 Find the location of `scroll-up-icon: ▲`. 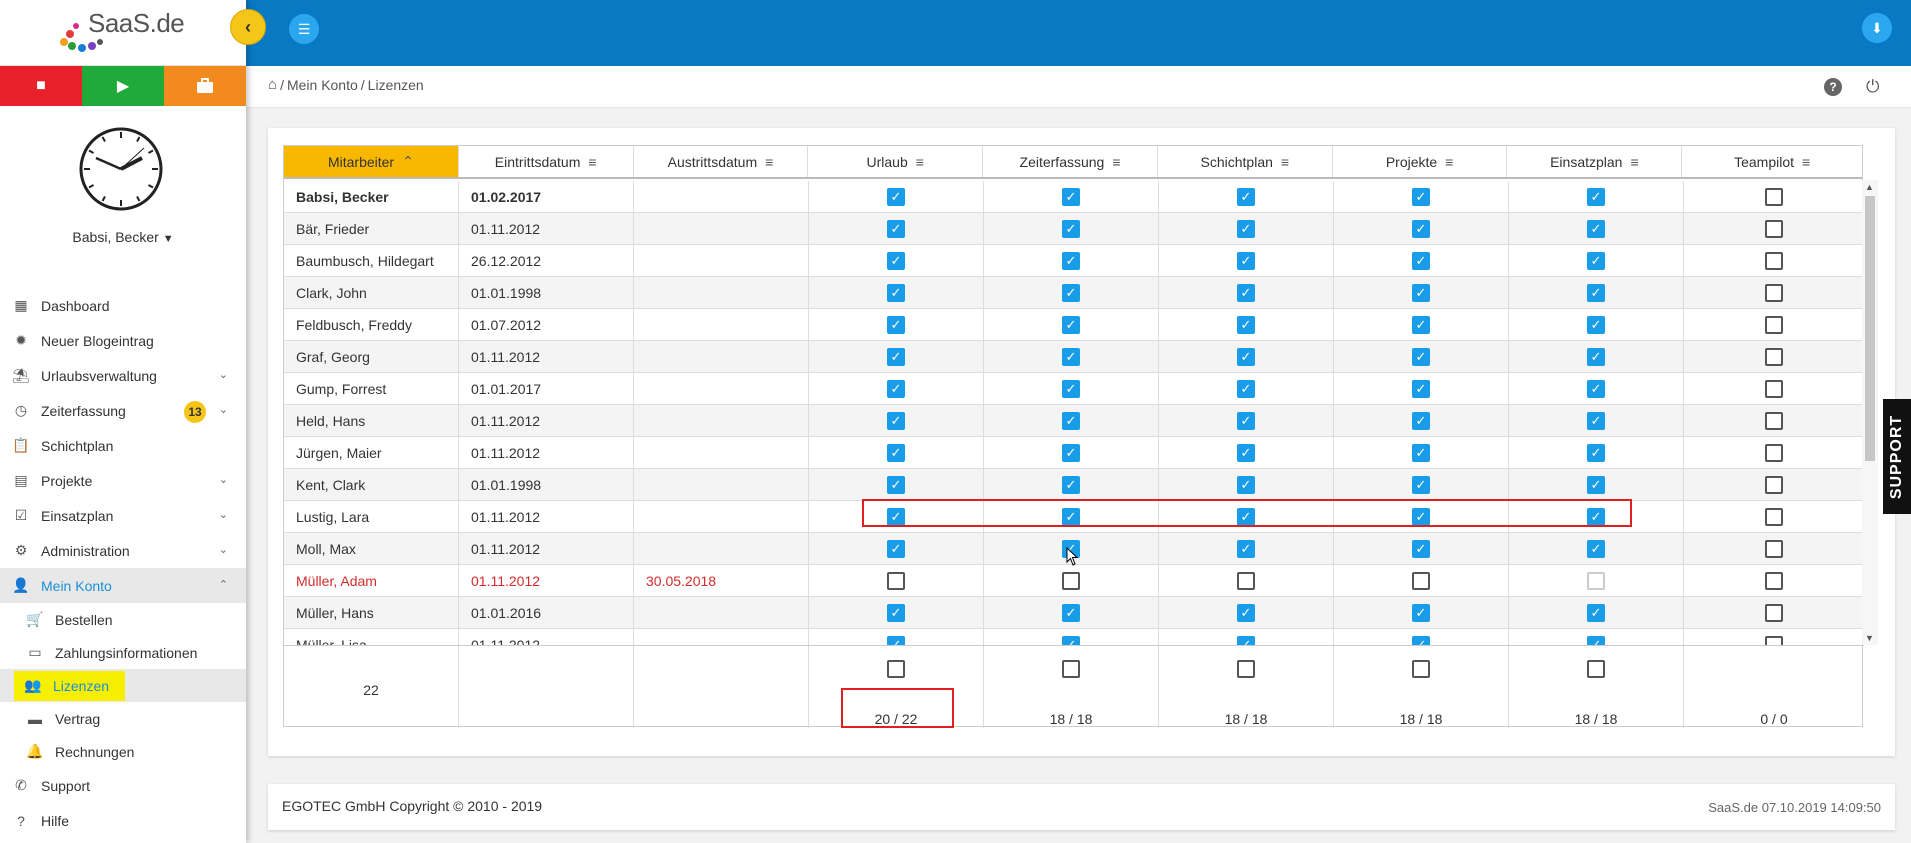

scroll-up-icon: ▲ is located at coordinates (1869, 187).